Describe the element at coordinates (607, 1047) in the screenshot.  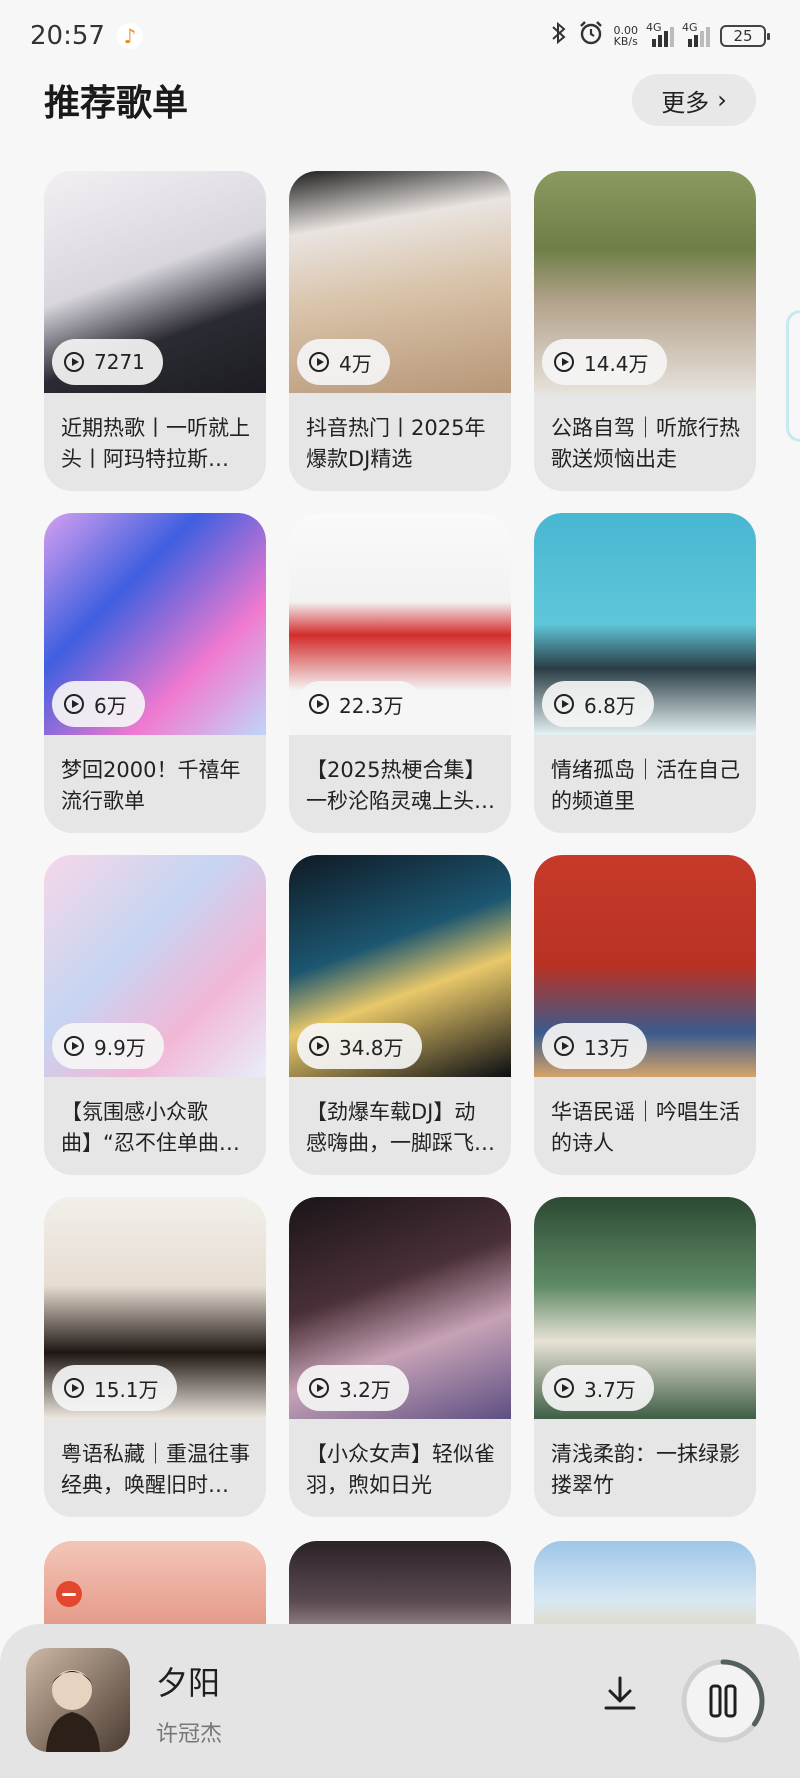
I see `play-count: 13万` at that location.